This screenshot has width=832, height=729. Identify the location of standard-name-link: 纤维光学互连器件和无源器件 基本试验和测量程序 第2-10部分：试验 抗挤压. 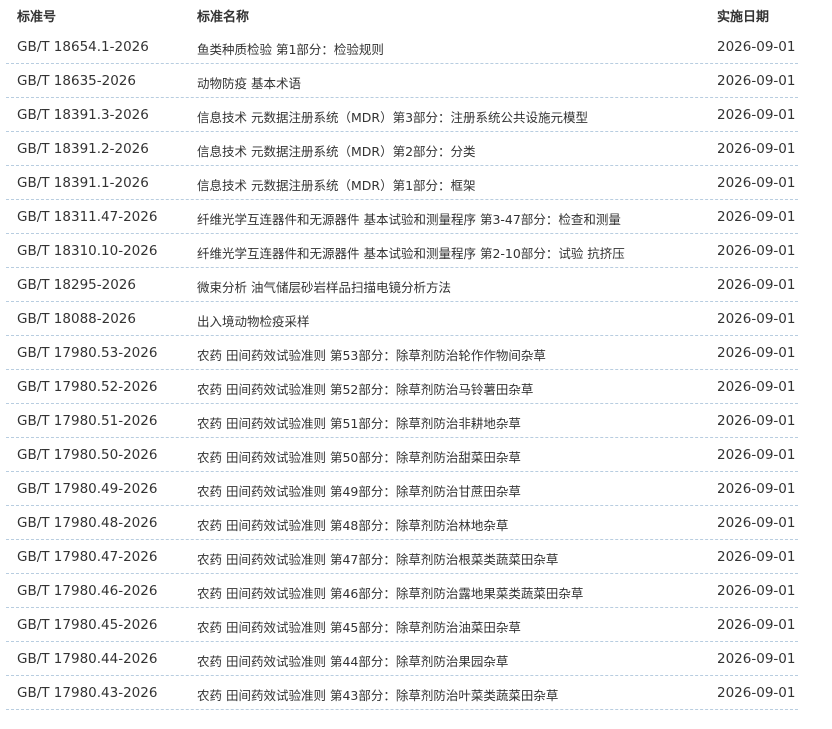
(411, 252).